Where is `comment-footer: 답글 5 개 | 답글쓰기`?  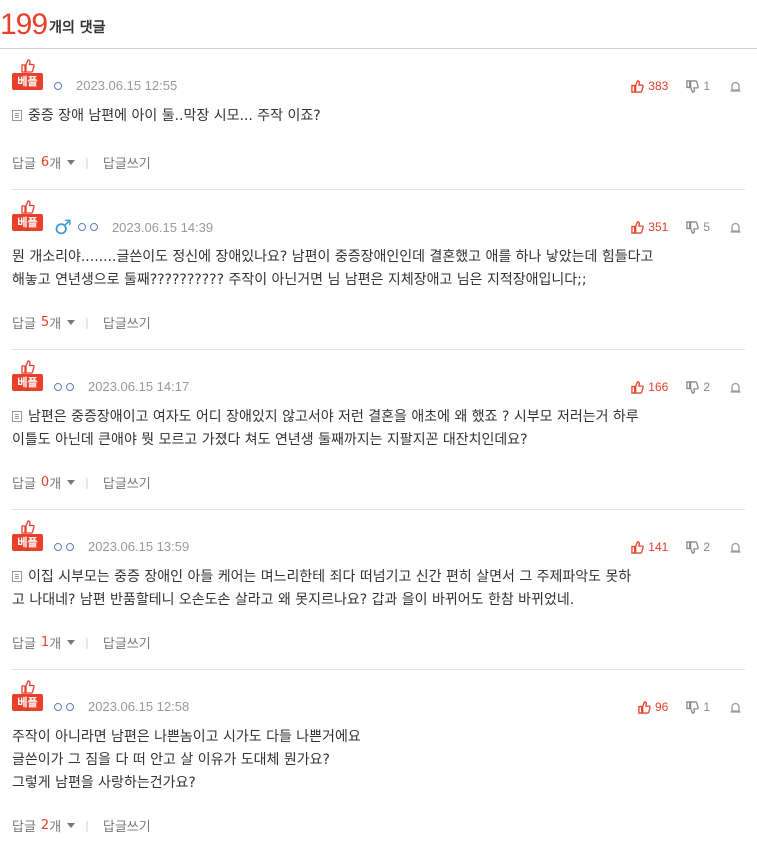 comment-footer: 답글 5 개 | 답글쓰기 is located at coordinates (378, 328).